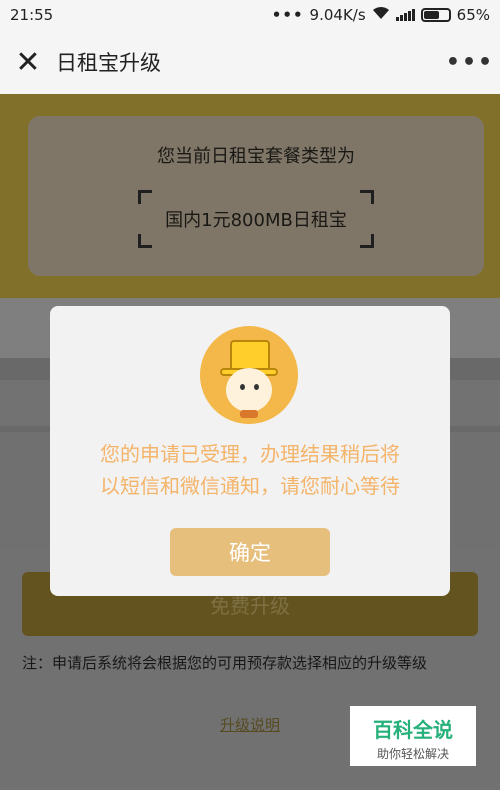 The width and height of the screenshot is (500, 790). Describe the element at coordinates (473, 15) in the screenshot. I see `battery-percent: 65%` at that location.